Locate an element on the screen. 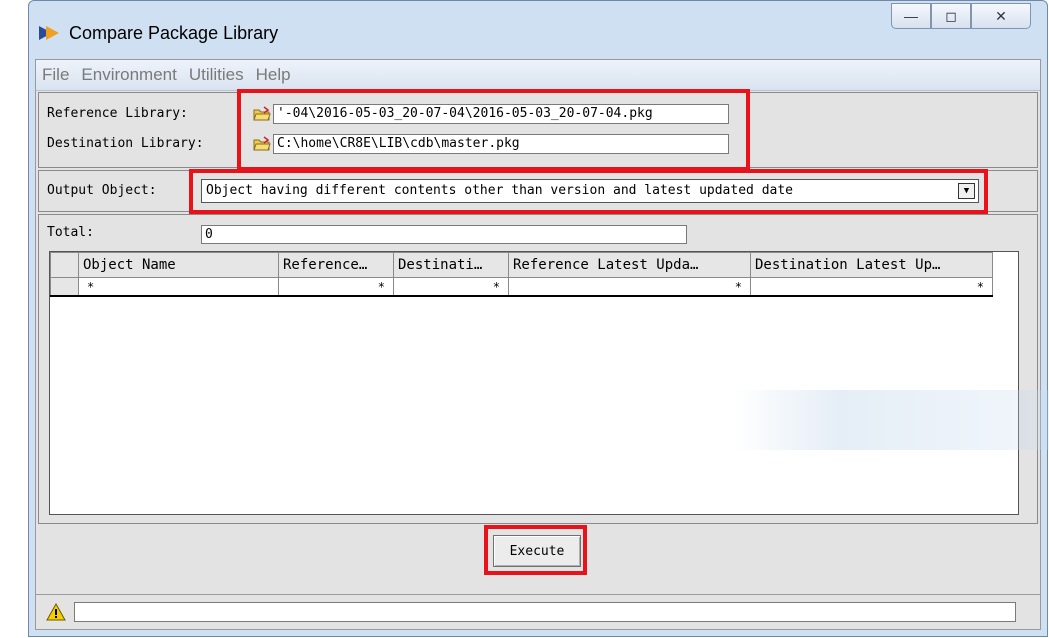 The width and height of the screenshot is (1049, 638). highlight-box is located at coordinates (493, 130).